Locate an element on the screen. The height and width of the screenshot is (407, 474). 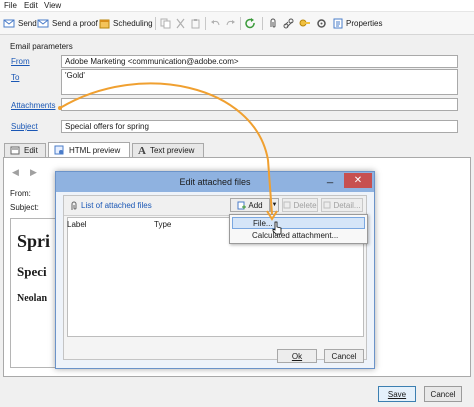
hand-cursor-icon is located at coordinates (277, 228).